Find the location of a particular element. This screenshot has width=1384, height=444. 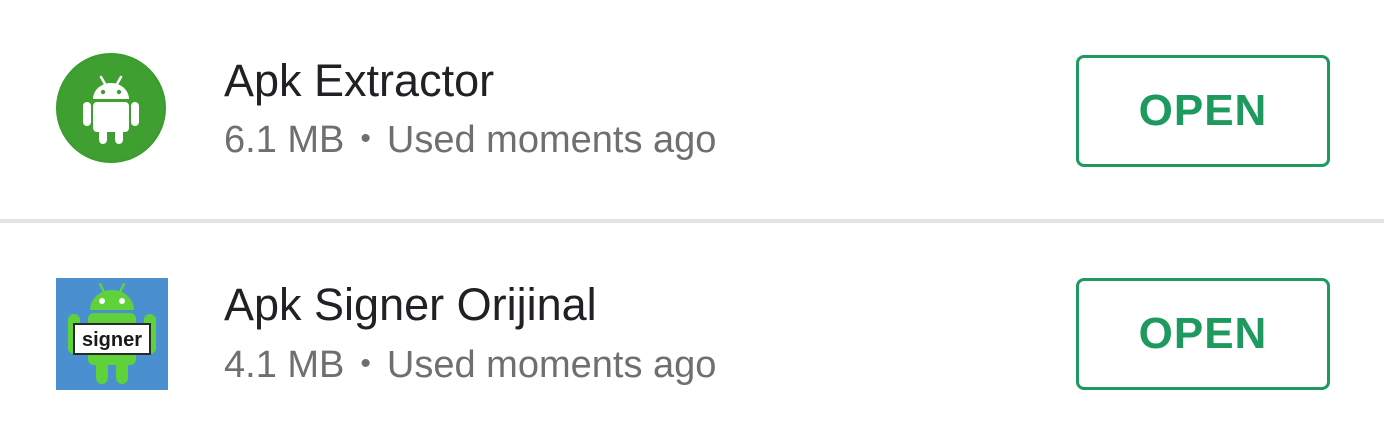

signer-label: signer is located at coordinates (112, 340).